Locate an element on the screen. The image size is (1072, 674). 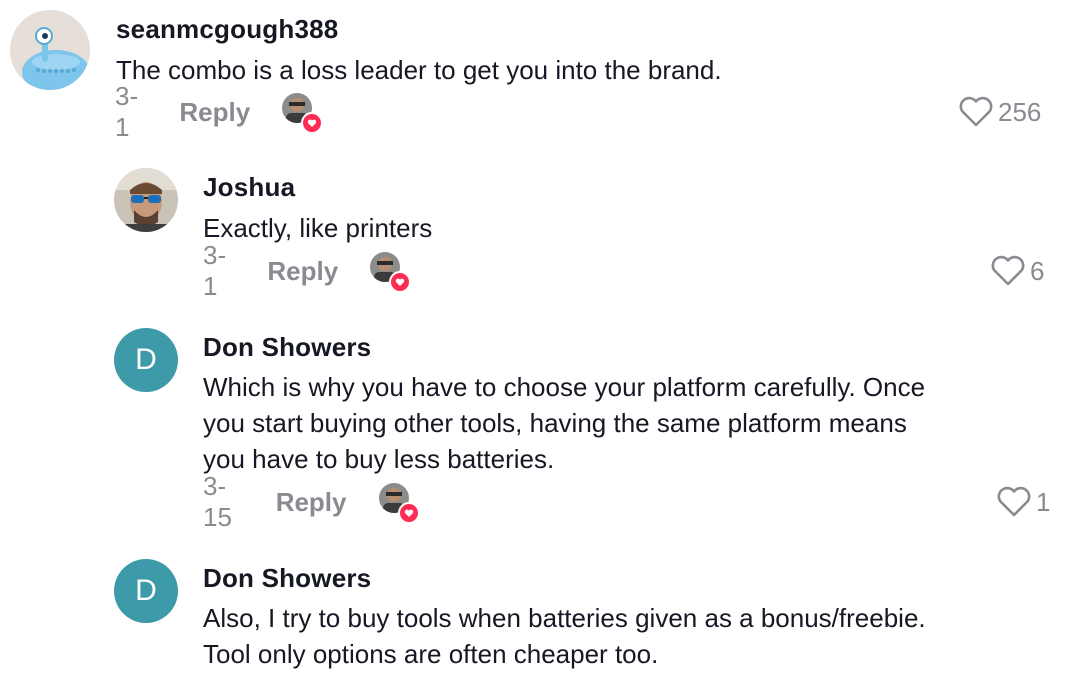
comment-date: 3-15 is located at coordinates (217, 501).